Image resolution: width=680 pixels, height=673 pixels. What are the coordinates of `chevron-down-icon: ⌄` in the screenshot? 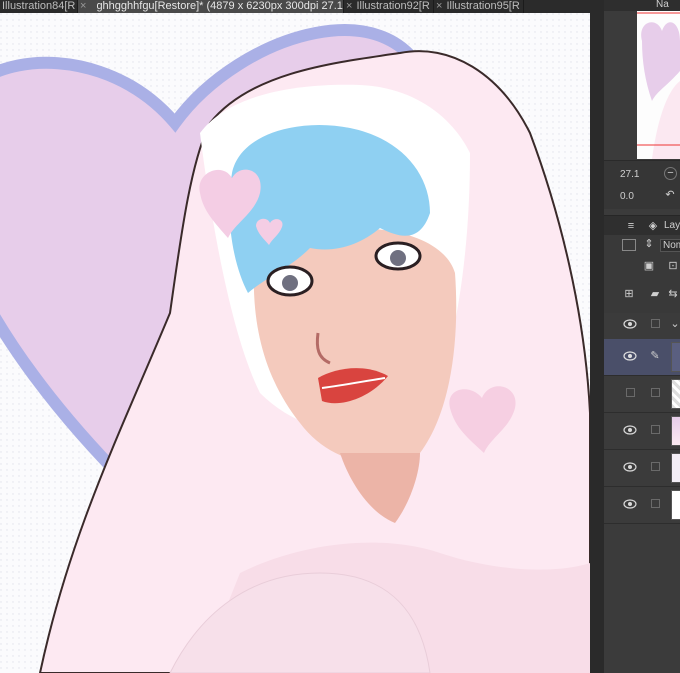 It's located at (674, 324).